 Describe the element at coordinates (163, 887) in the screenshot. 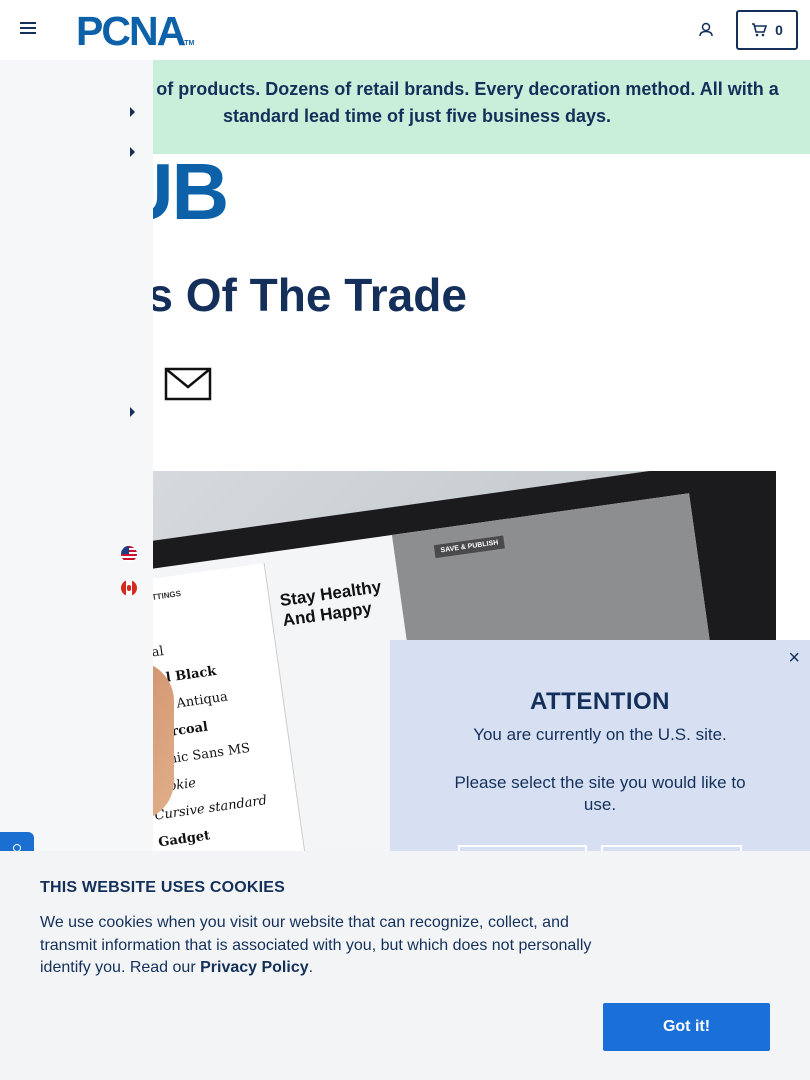

I see `cookie-title: THIS WEBSITE USES COOKIES` at that location.